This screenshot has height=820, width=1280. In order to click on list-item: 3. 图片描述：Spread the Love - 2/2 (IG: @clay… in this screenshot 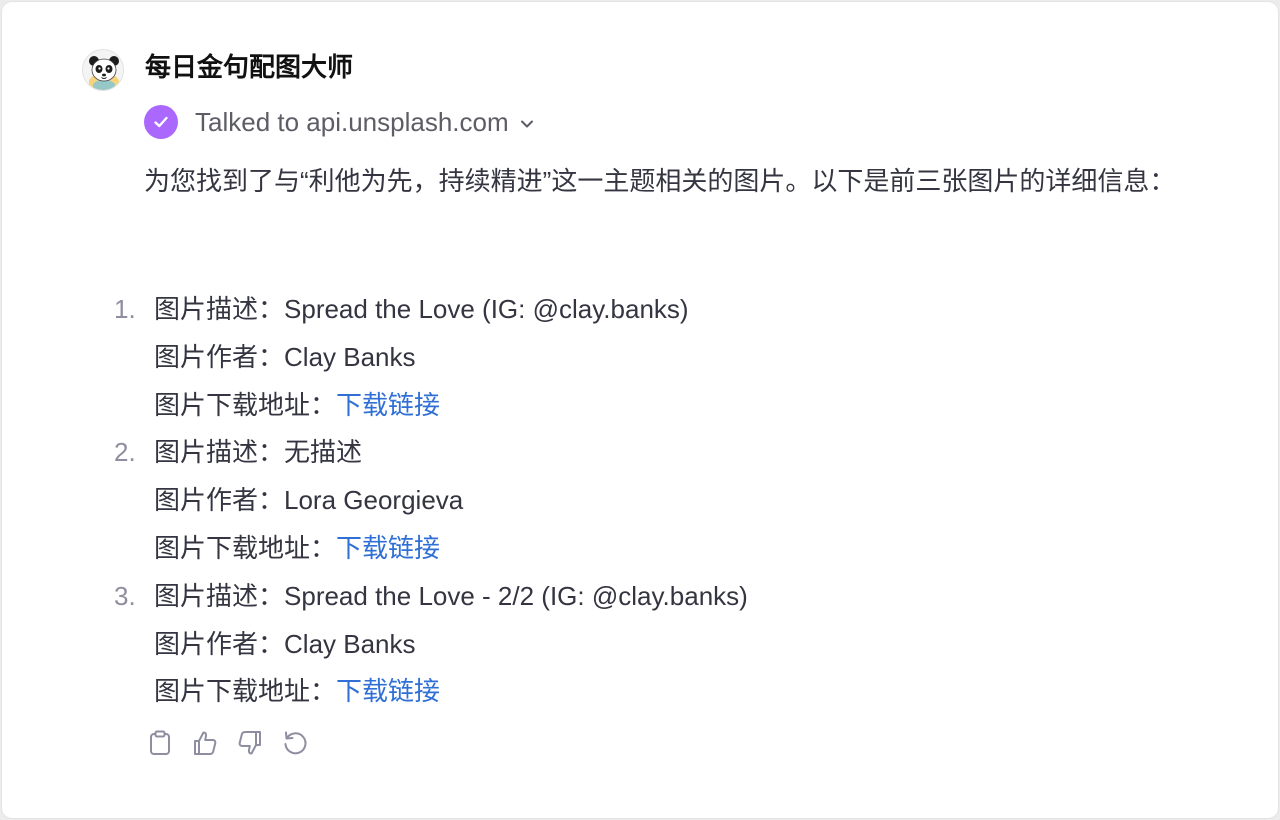, I will do `click(564, 644)`.